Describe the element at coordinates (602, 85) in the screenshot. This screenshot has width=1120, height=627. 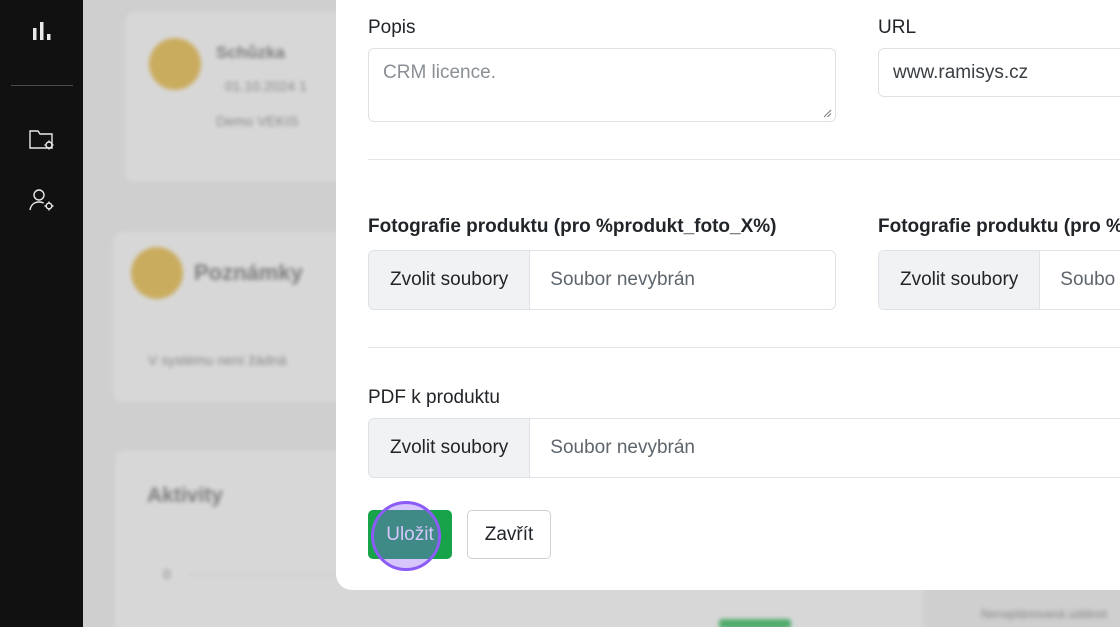
I see `popis-textarea: CRM licence.` at that location.